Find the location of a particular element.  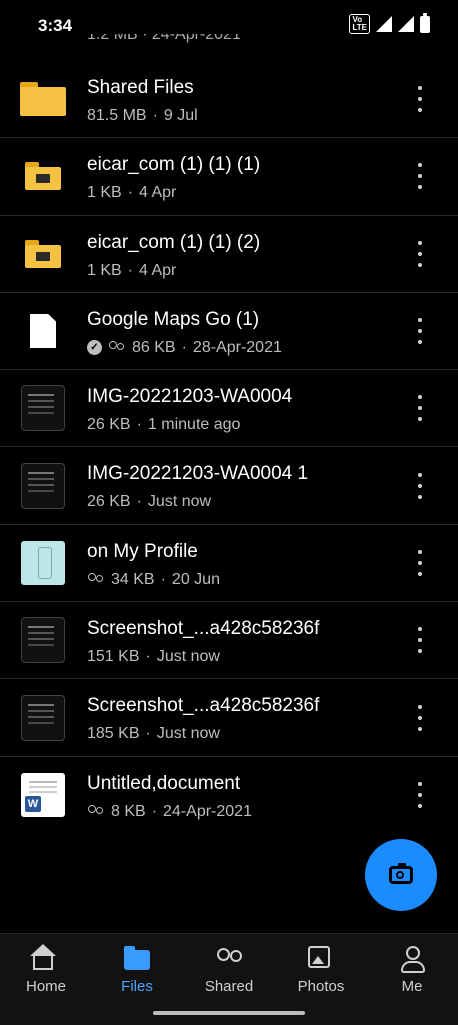

nav-me: Me is located at coordinates (412, 970).